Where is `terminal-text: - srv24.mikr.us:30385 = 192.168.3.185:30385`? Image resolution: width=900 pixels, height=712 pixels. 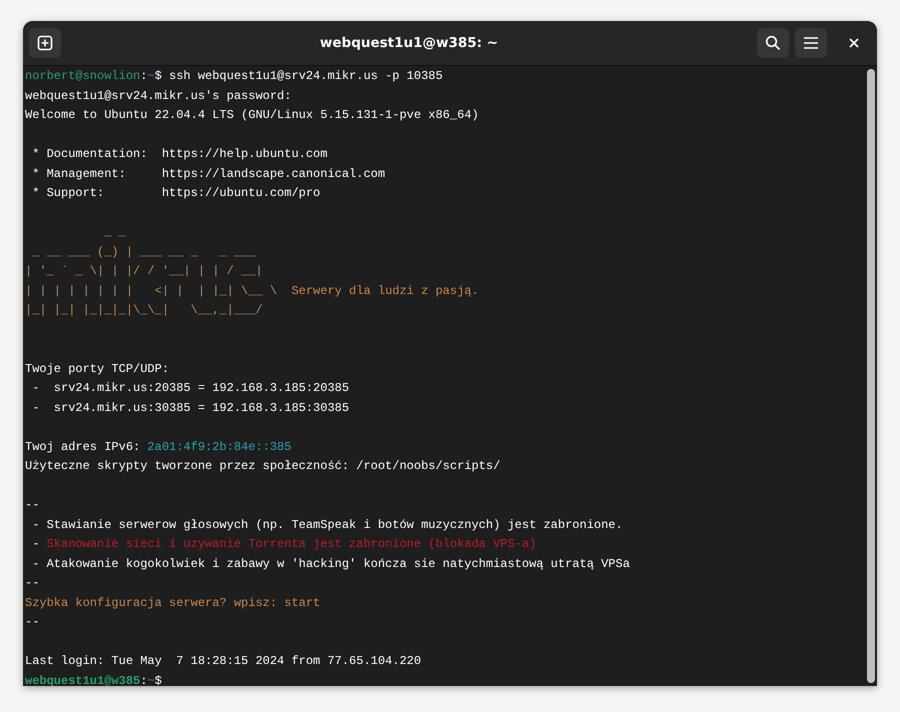 terminal-text: - srv24.mikr.us:30385 = 192.168.3.185:30385 is located at coordinates (190, 407).